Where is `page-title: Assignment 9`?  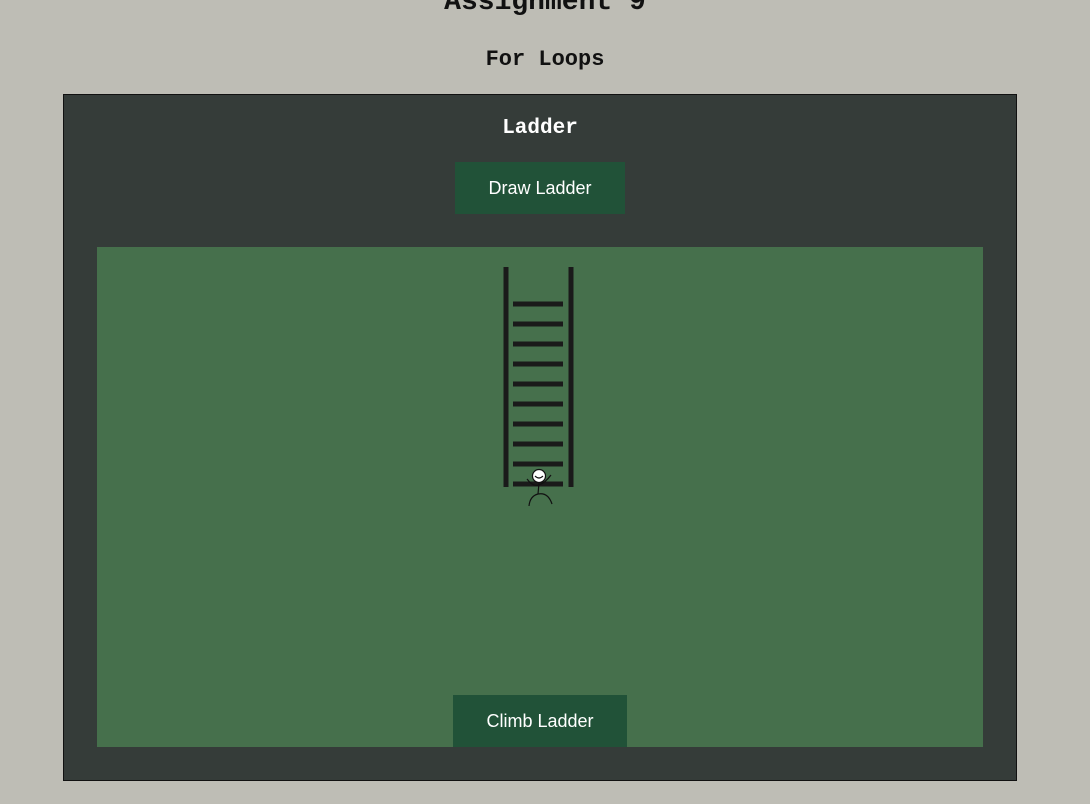
page-title: Assignment 9 is located at coordinates (545, 9).